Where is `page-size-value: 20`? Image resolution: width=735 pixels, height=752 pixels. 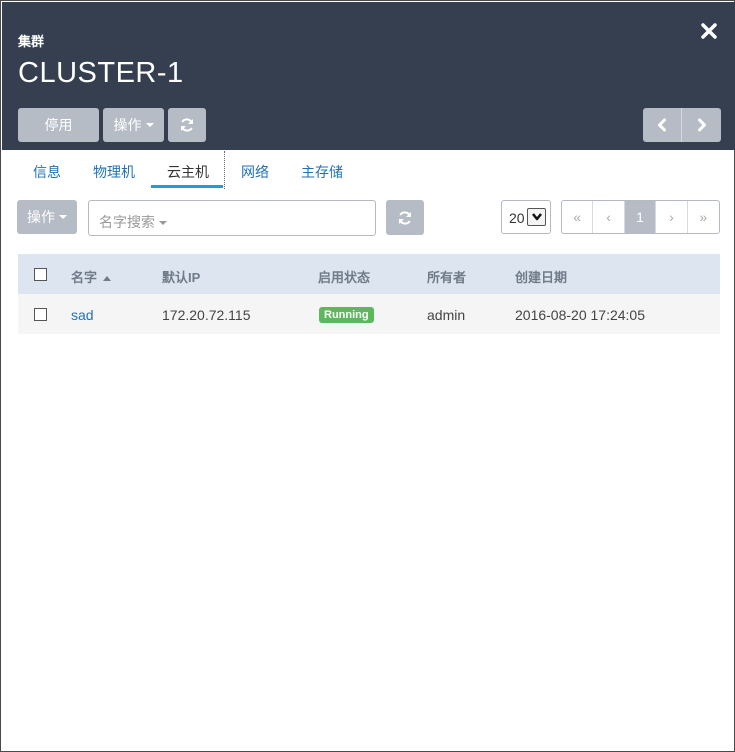
page-size-value: 20 is located at coordinates (517, 218).